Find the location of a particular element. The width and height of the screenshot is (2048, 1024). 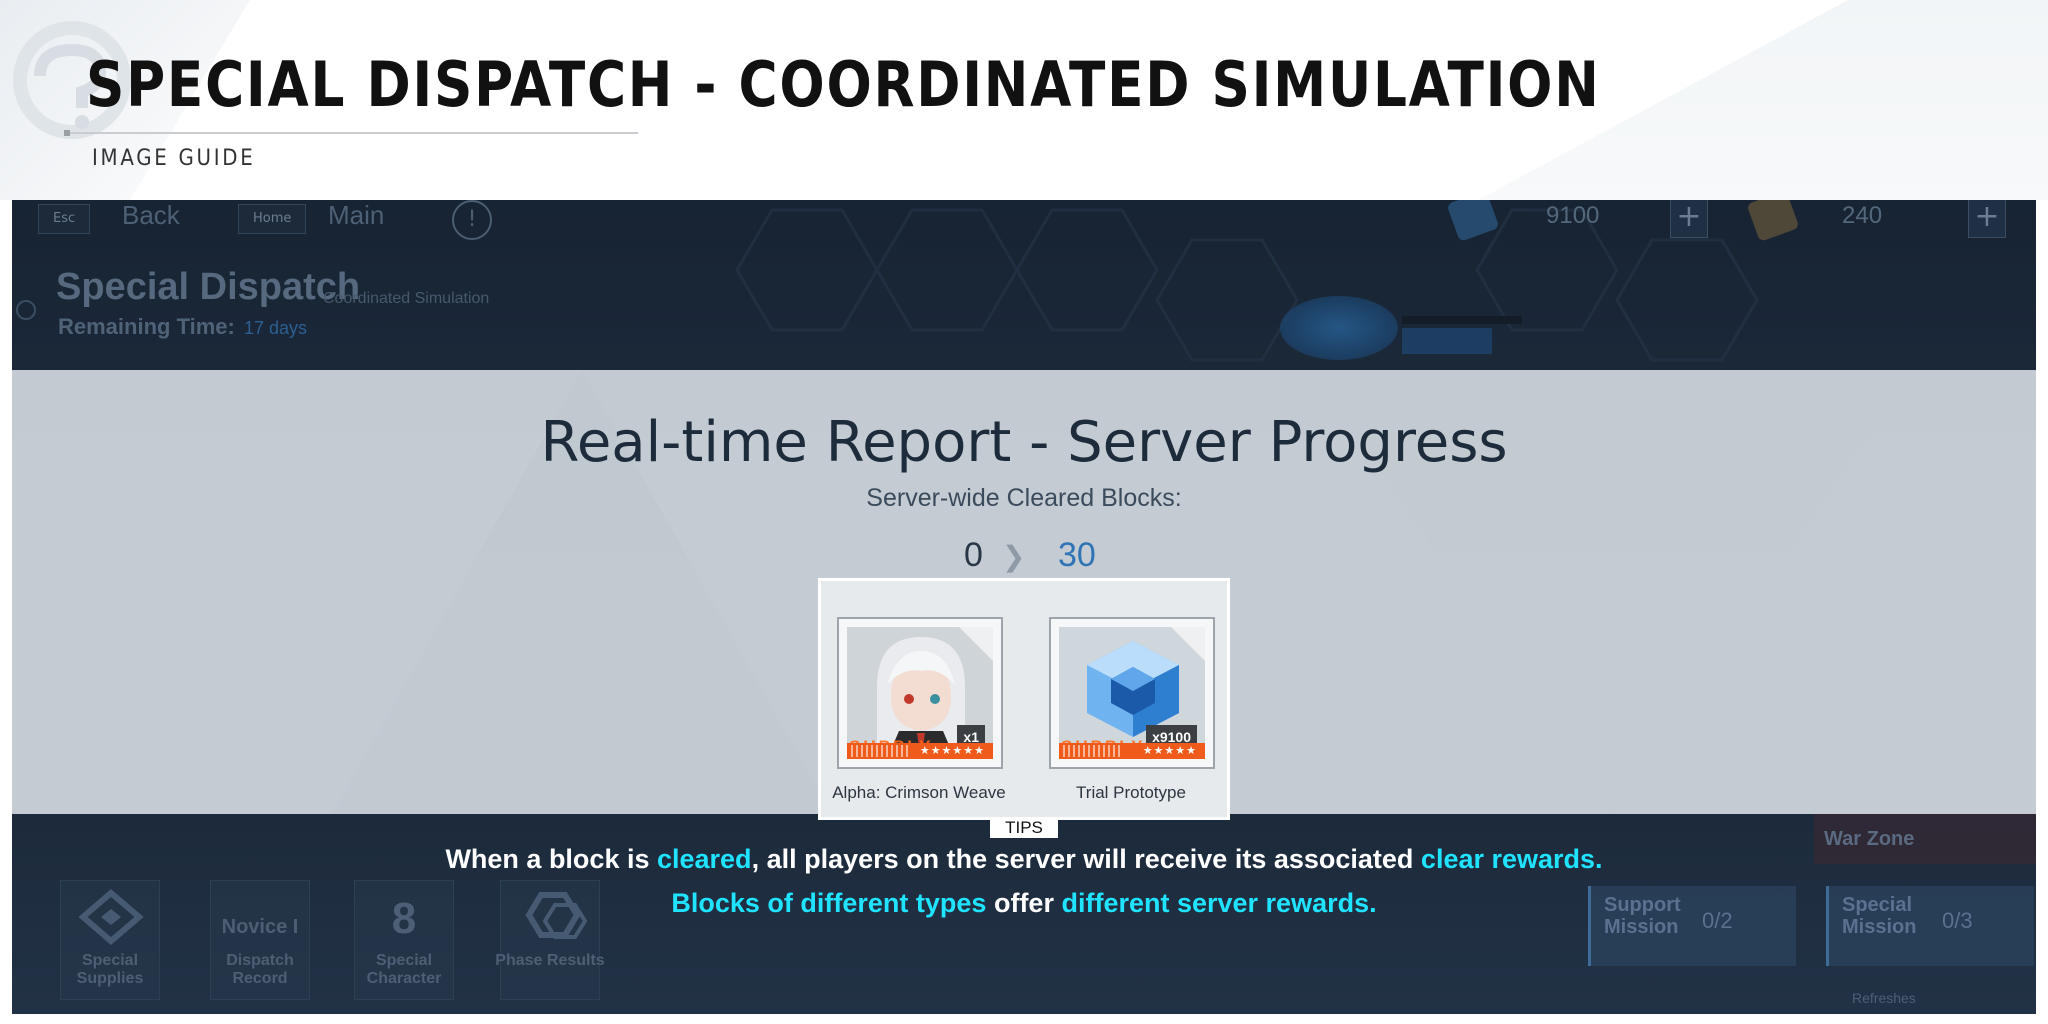

guide-subtitle: IMAGE GUIDE is located at coordinates (174, 158).